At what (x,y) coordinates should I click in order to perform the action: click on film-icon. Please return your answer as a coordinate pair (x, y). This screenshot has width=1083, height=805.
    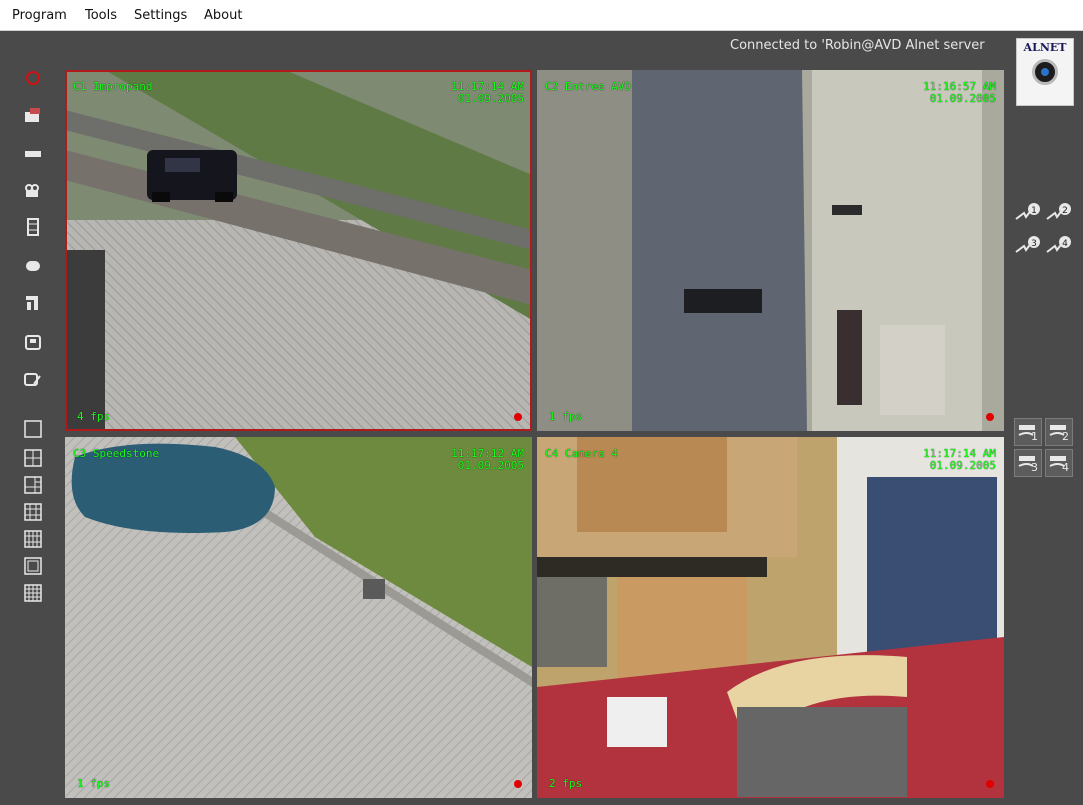
    Looking at the image, I should click on (33, 227).